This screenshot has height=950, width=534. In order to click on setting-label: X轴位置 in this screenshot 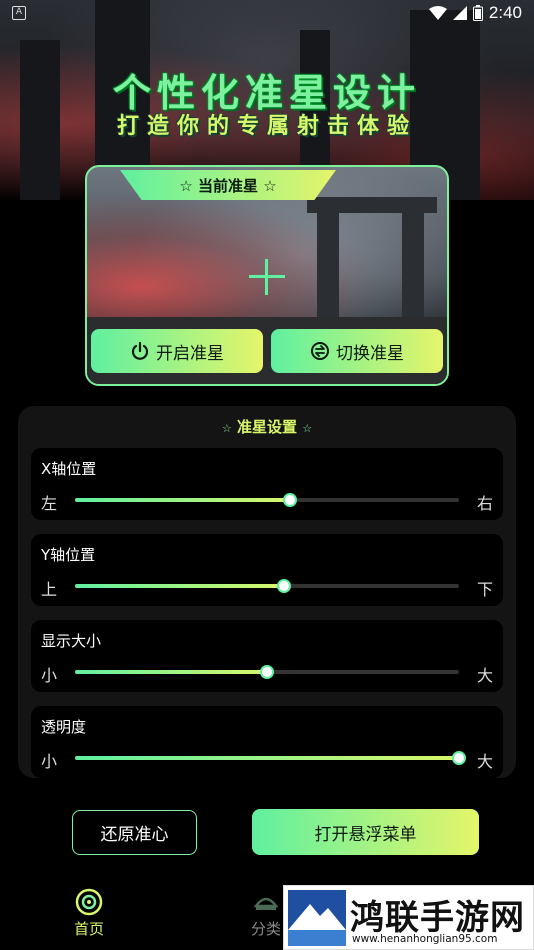, I will do `click(69, 469)`.